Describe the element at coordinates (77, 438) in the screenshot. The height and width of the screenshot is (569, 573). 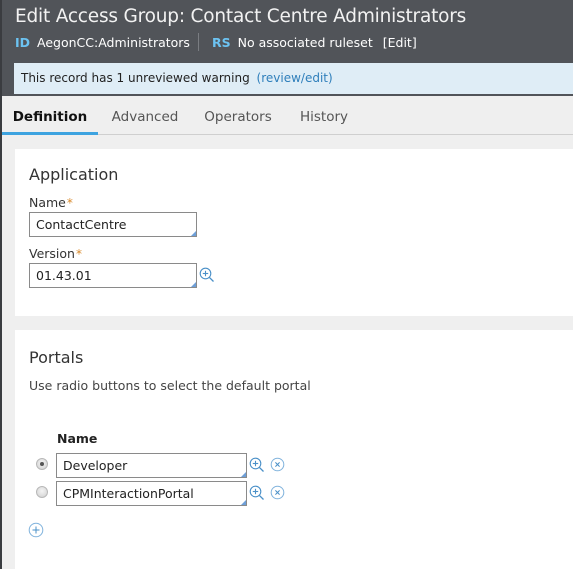
I see `portal-name-column-header: Name` at that location.